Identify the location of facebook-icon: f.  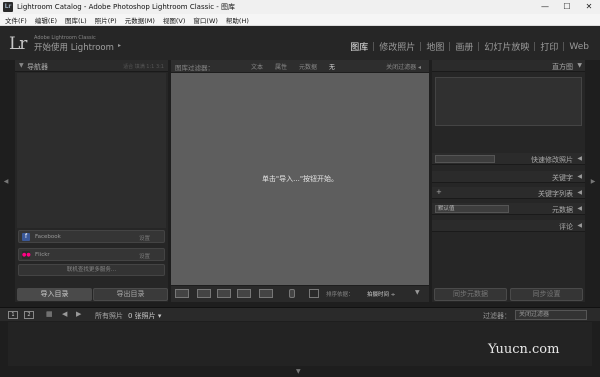
(26, 237).